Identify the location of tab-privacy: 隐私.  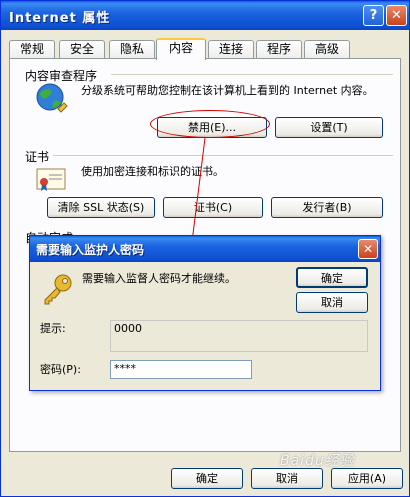
(132, 49).